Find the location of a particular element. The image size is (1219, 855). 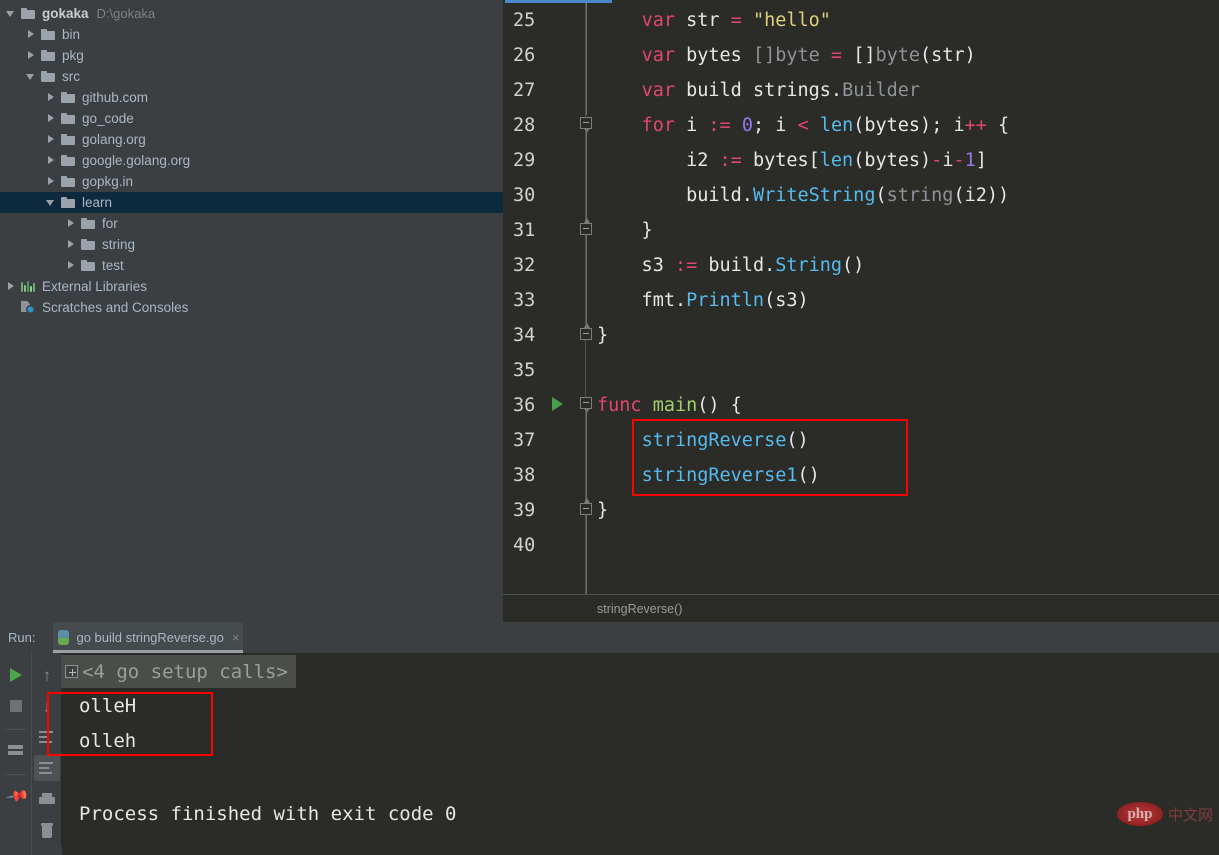

trash-icon is located at coordinates (47, 830).